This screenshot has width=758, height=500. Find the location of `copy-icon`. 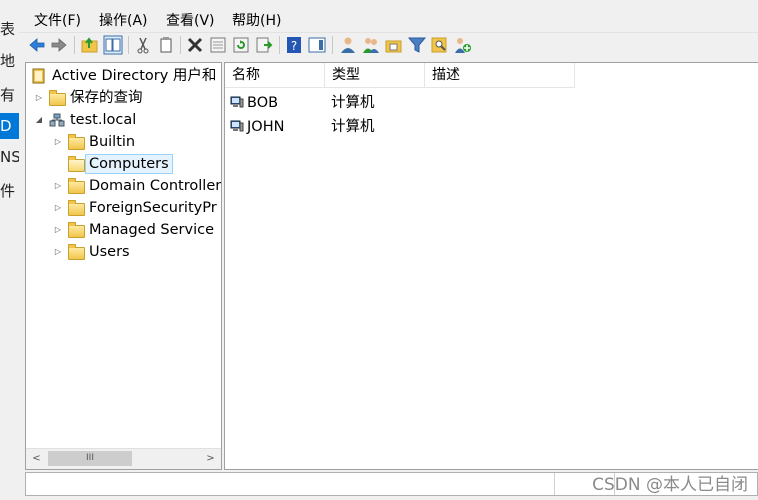

copy-icon is located at coordinates (166, 45).